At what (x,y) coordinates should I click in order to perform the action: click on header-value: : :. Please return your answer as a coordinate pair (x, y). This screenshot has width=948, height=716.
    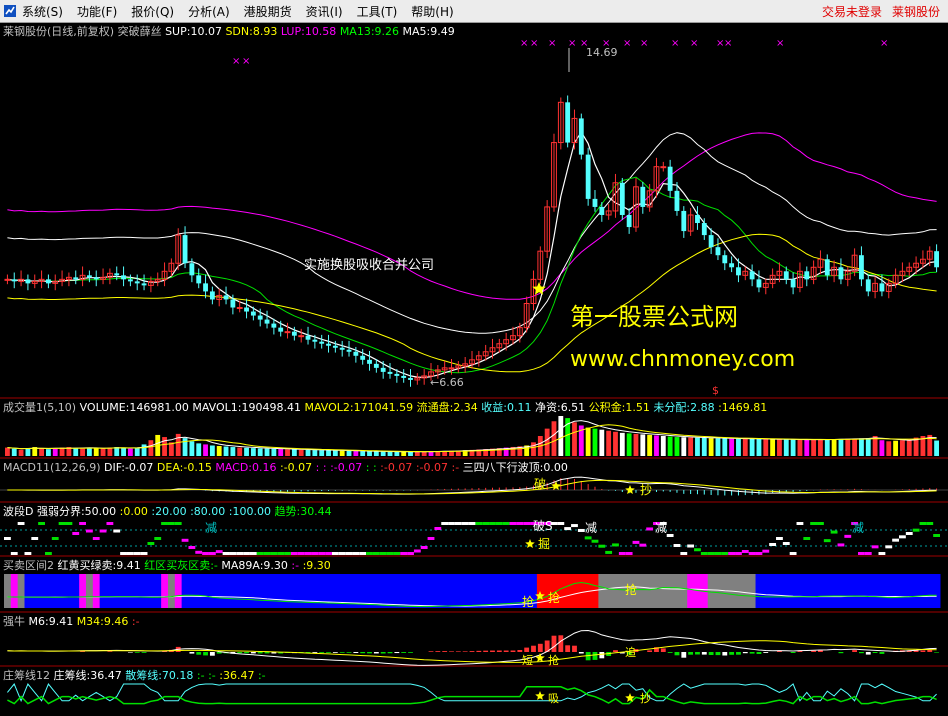
    Looking at the image, I should click on (373, 467).